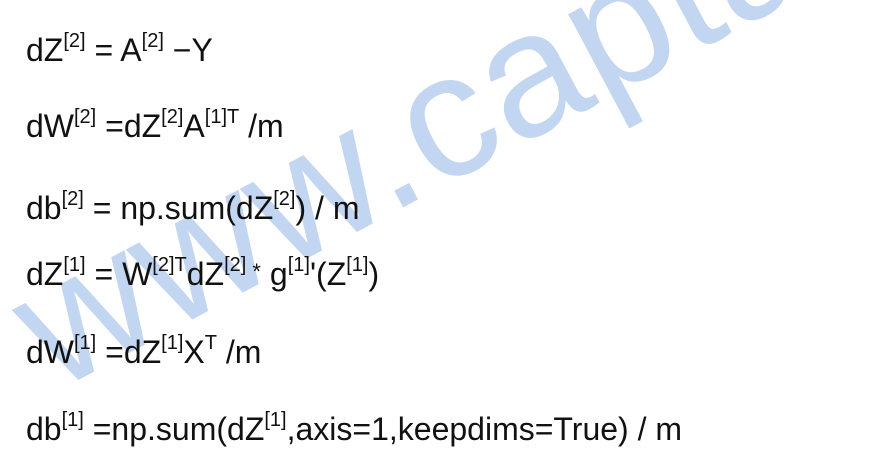 The image size is (884, 458). I want to click on eq5-equals: =, so click(110, 352).